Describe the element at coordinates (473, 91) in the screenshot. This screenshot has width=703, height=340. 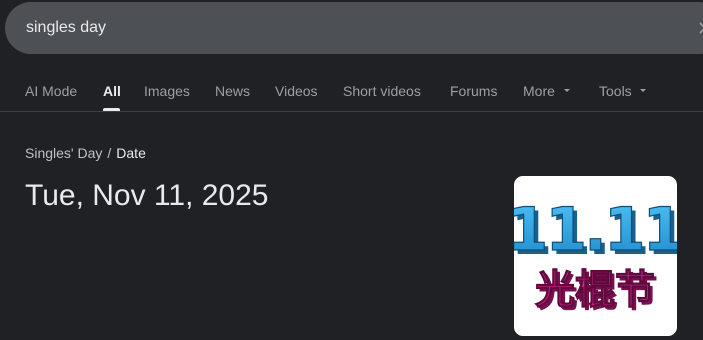
I see `tab-forums: Forums` at that location.